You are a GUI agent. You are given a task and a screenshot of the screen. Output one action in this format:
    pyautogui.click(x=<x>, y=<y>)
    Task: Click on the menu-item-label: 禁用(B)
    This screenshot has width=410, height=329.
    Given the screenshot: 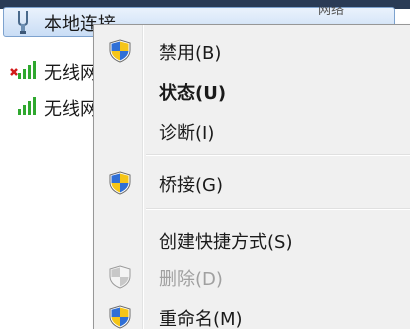 What is the action you would take?
    pyautogui.click(x=190, y=53)
    